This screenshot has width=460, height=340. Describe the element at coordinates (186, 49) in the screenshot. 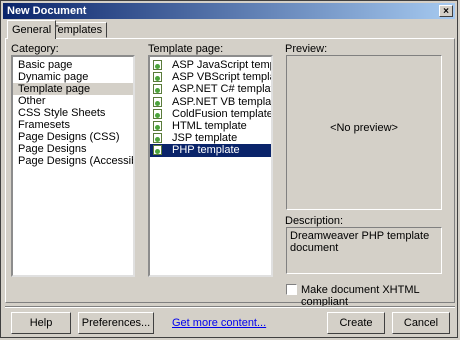

I see `template-page-label: Template page:` at that location.